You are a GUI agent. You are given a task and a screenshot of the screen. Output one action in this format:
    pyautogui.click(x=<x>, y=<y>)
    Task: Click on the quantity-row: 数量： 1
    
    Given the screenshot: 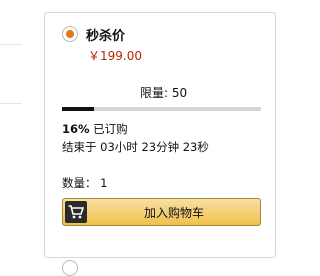 What is the action you would take?
    pyautogui.click(x=84, y=183)
    